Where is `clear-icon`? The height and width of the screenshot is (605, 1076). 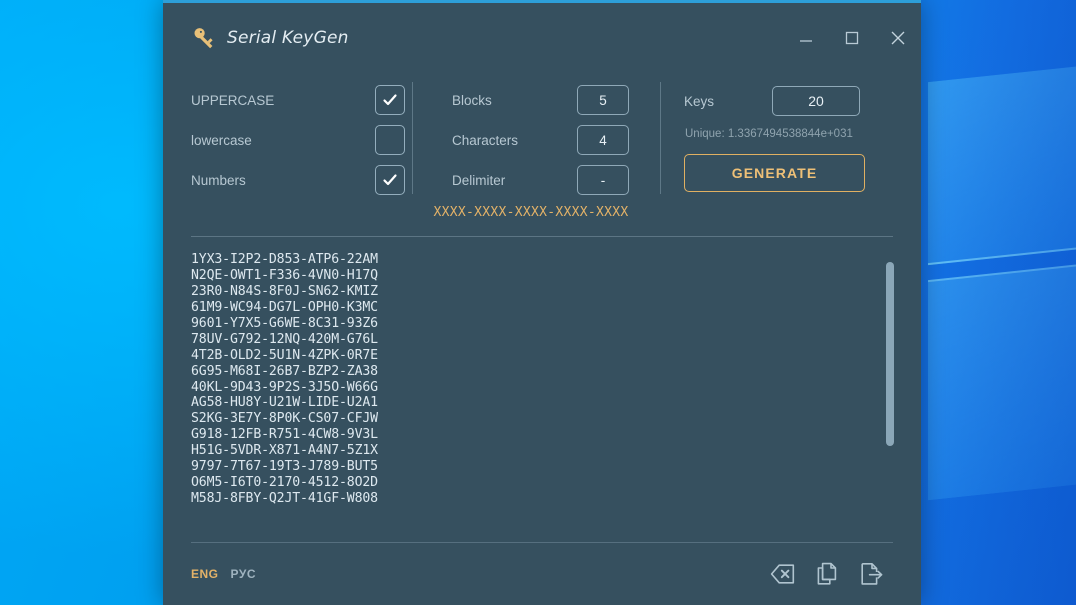 clear-icon is located at coordinates (783, 574).